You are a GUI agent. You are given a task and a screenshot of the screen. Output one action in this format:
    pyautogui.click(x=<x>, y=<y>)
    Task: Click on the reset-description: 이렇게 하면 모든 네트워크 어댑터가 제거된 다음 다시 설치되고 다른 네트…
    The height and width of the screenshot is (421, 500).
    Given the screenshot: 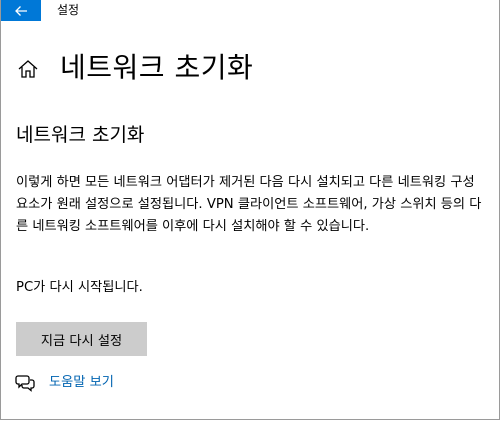 What is the action you would take?
    pyautogui.click(x=249, y=204)
    